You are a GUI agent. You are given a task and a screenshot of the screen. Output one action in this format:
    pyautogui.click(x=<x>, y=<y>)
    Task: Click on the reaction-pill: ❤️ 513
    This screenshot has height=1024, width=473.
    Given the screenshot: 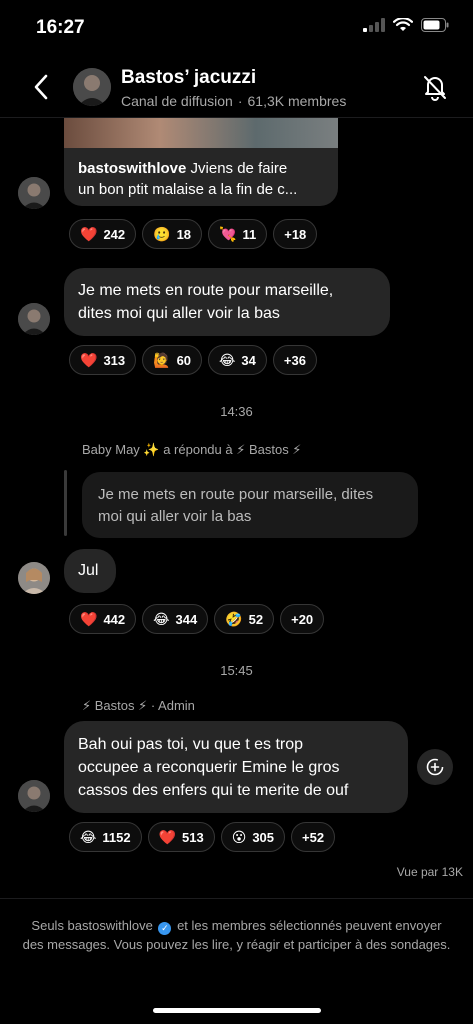 What is the action you would take?
    pyautogui.click(x=181, y=837)
    